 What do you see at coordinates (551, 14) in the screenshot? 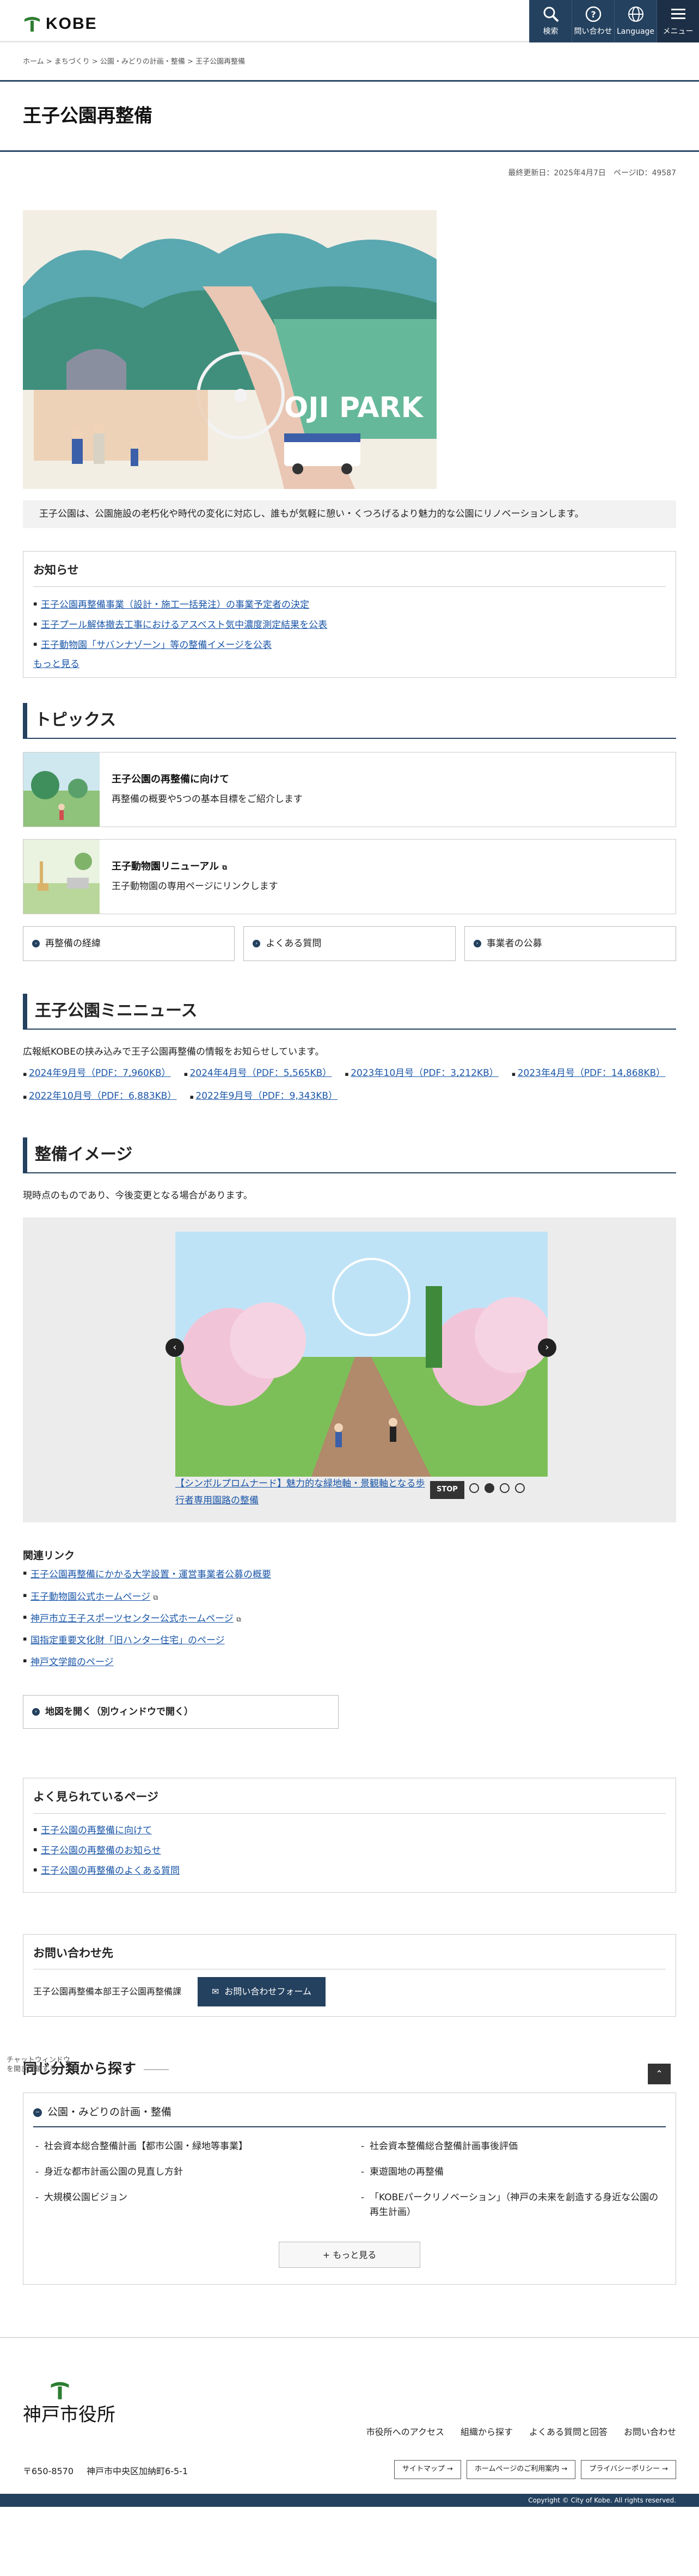
I see `search-icon` at bounding box center [551, 14].